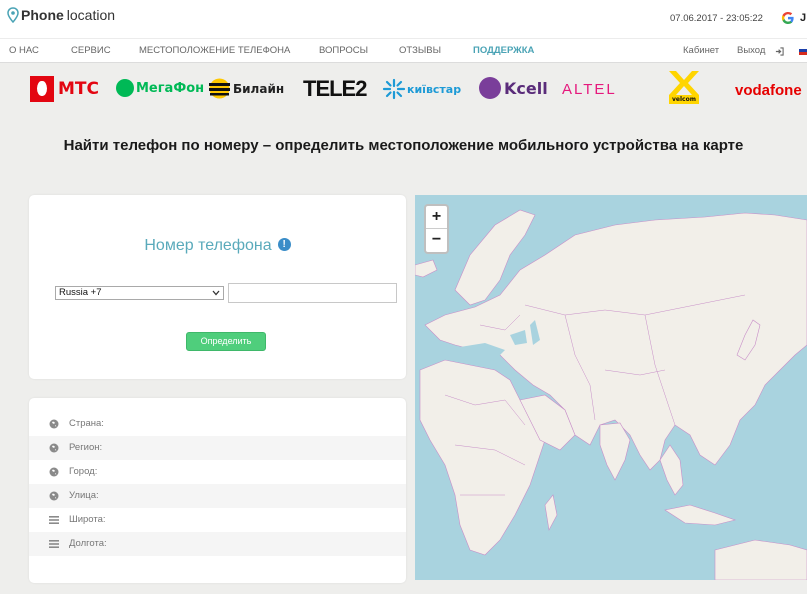 Image resolution: width=807 pixels, height=594 pixels. Describe the element at coordinates (335, 89) in the screenshot. I see `operator-tele2: TELE2` at that location.